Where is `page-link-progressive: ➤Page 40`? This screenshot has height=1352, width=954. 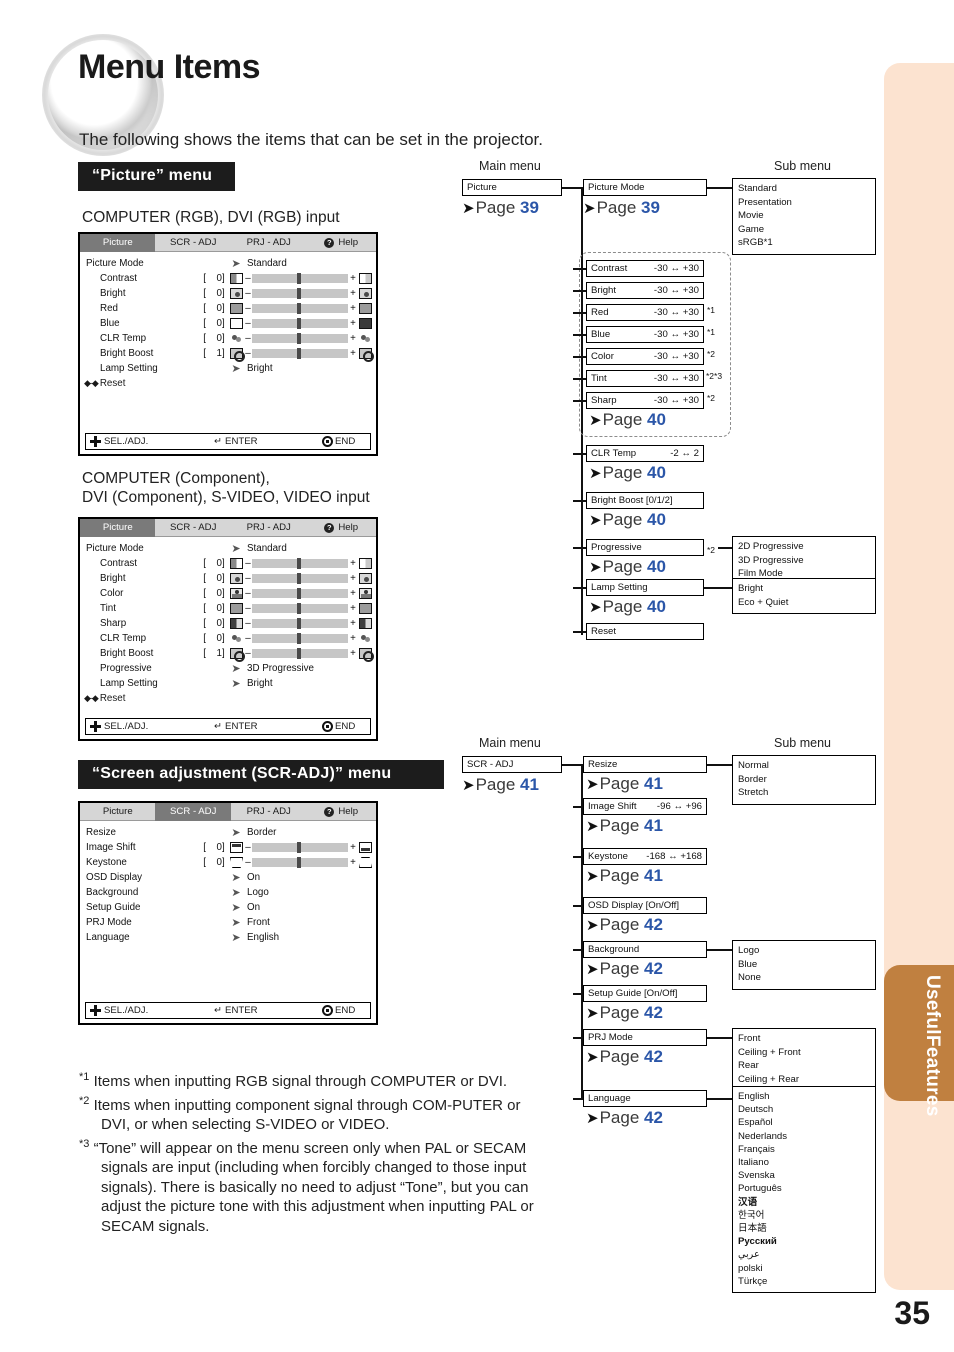
page-link-progressive: ➤Page 40 is located at coordinates (627, 567).